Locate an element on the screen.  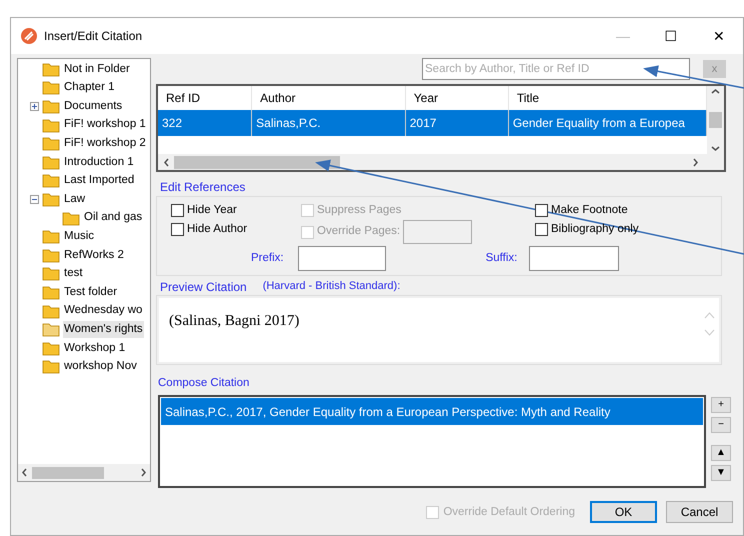
folder-item: Documents is located at coordinates (93, 107).